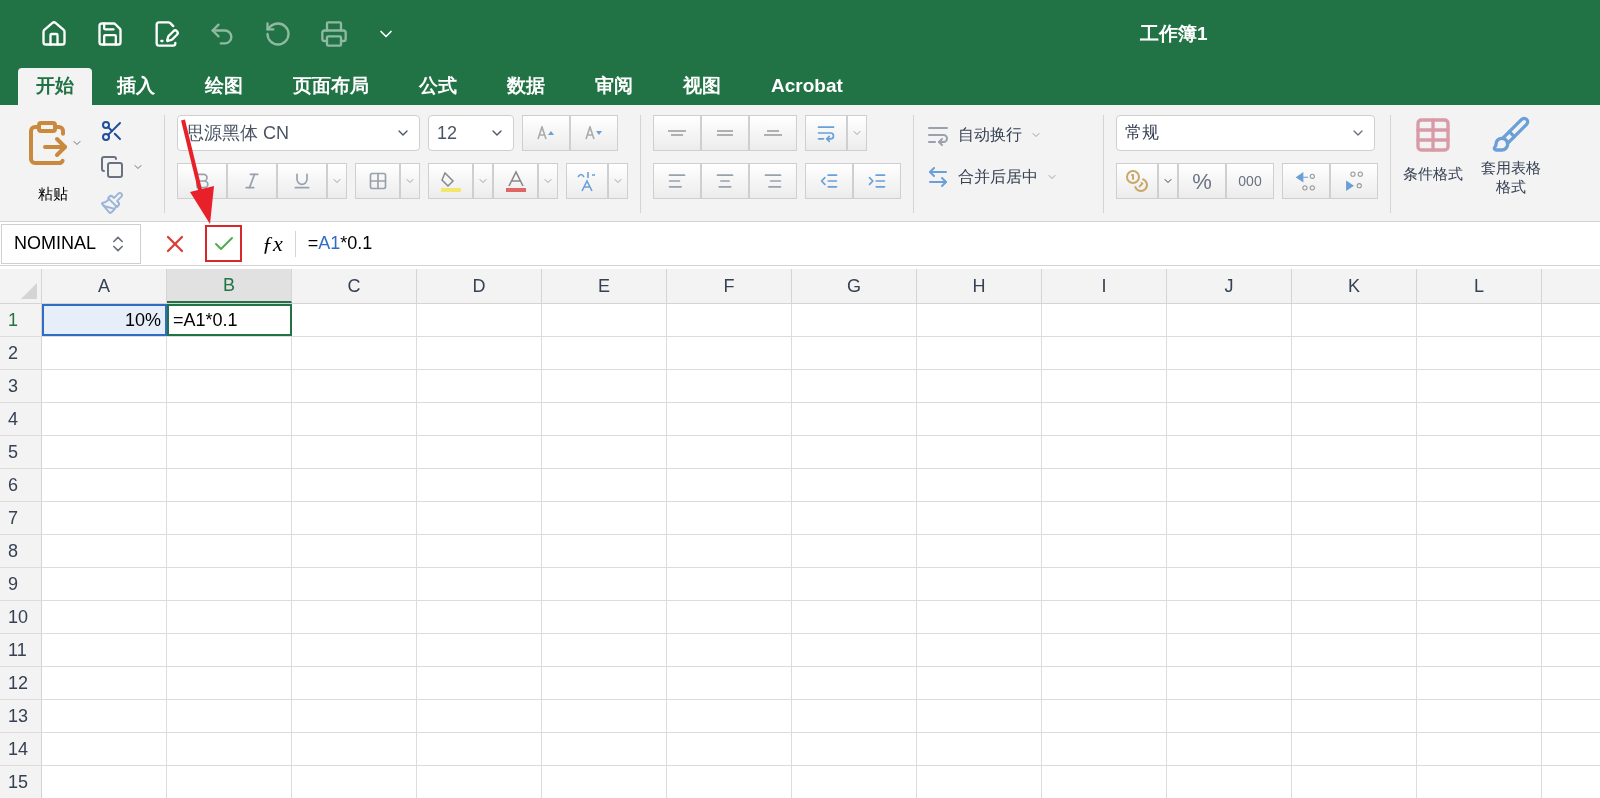  Describe the element at coordinates (110, 34) in the screenshot. I see `save-icon` at that location.